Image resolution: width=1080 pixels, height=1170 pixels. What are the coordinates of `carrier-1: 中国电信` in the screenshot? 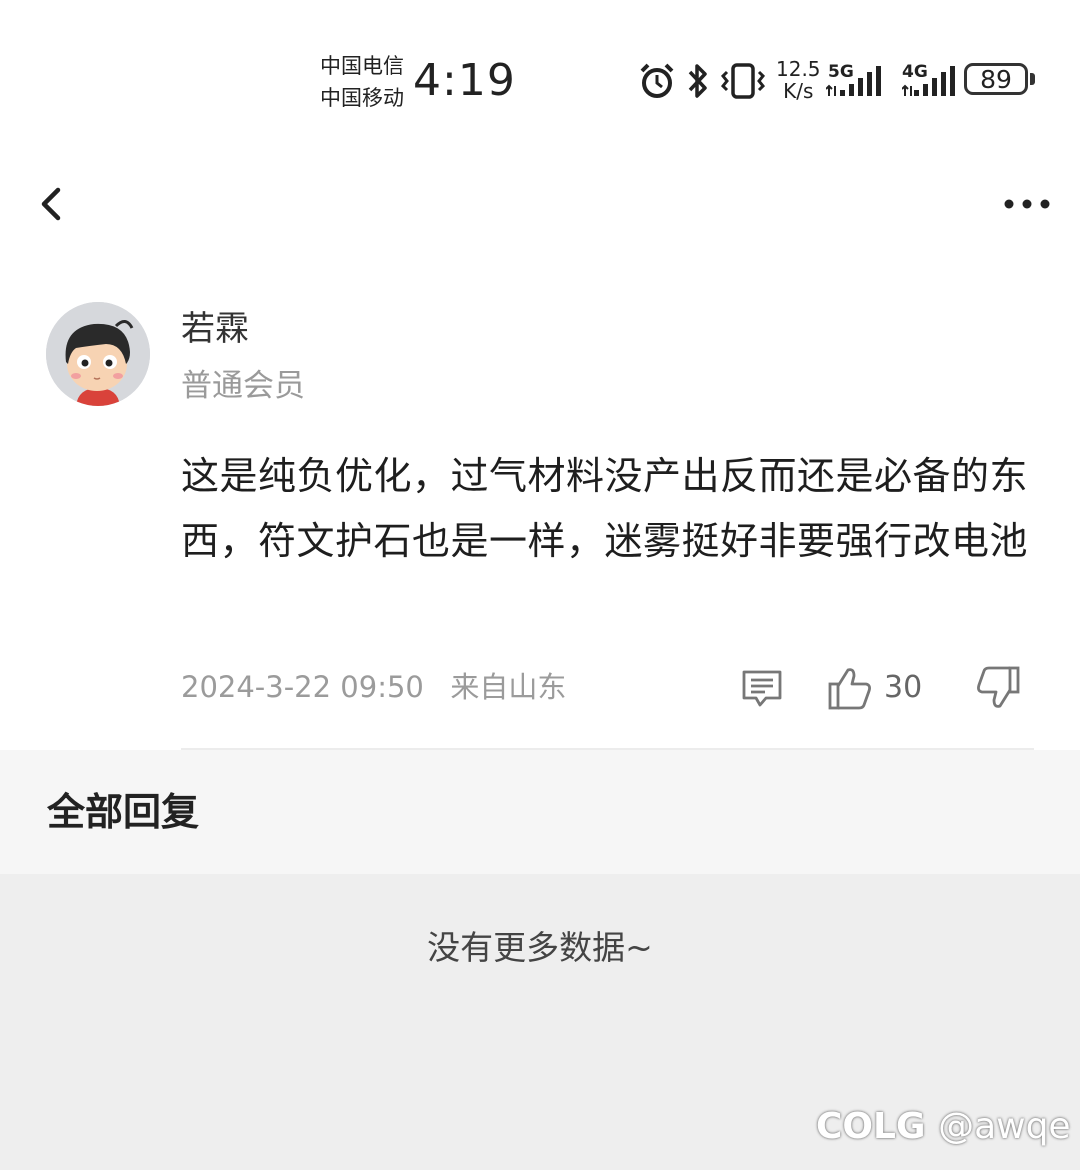 It's located at (362, 66).